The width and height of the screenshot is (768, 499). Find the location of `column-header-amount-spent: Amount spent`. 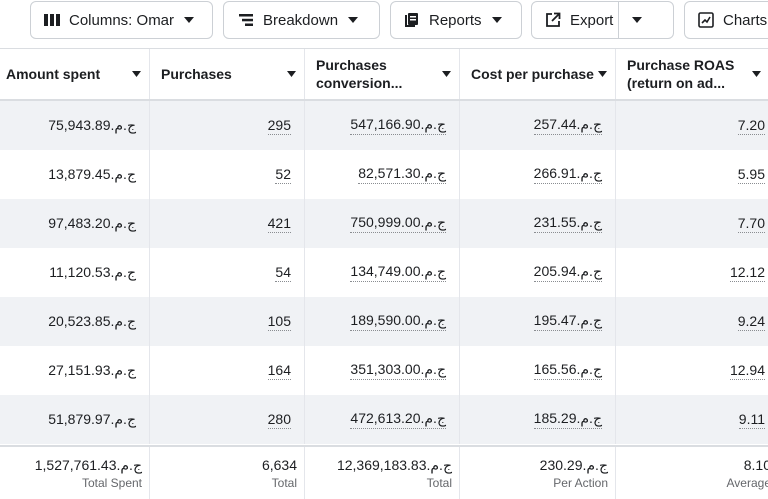

column-header-amount-spent: Amount spent is located at coordinates (75, 74).